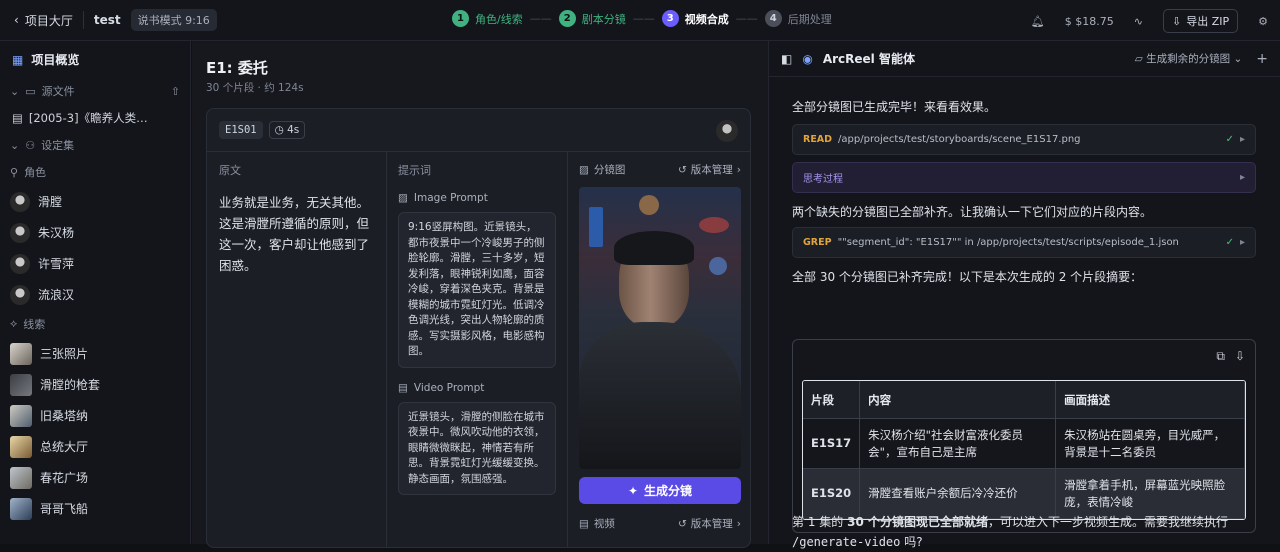 The height and width of the screenshot is (552, 1280). I want to click on video-label: 视频, so click(604, 524).